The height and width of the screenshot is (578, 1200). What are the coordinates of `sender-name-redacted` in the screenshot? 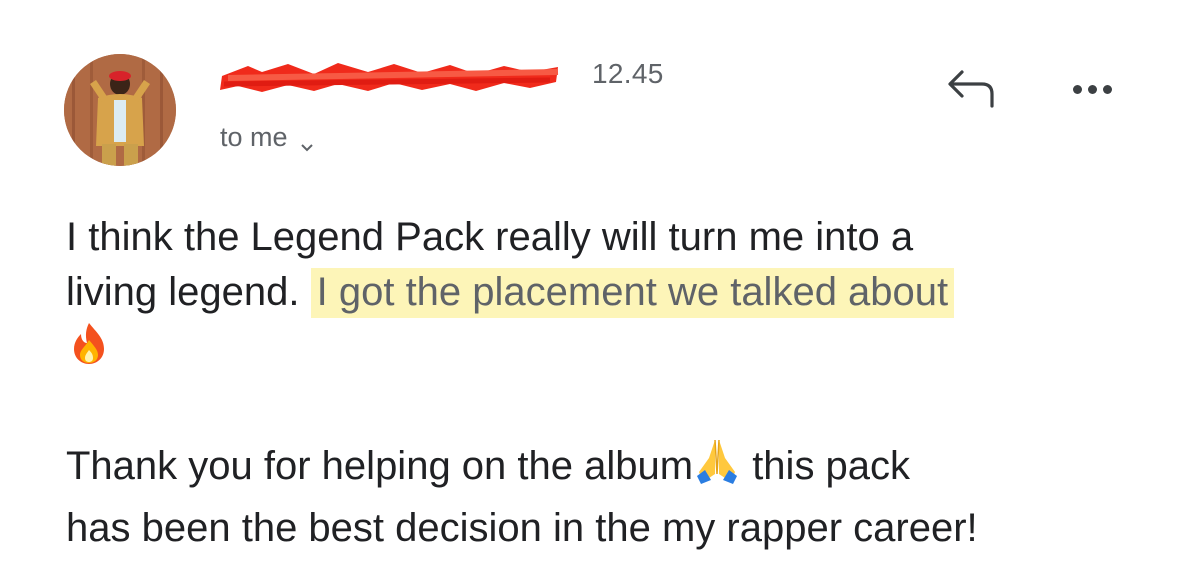 It's located at (390, 77).